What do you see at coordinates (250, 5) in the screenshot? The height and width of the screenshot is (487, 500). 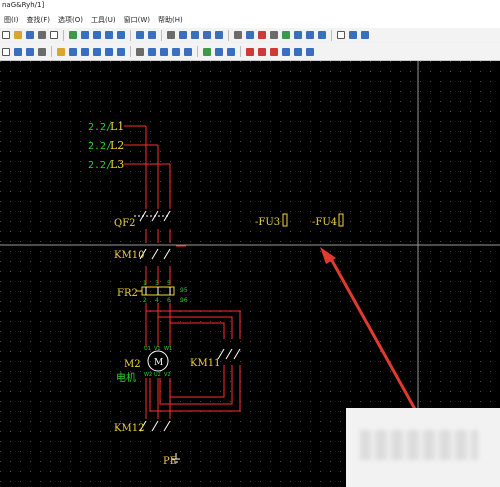 I see `window-title: naG&Ryh/1]` at bounding box center [250, 5].